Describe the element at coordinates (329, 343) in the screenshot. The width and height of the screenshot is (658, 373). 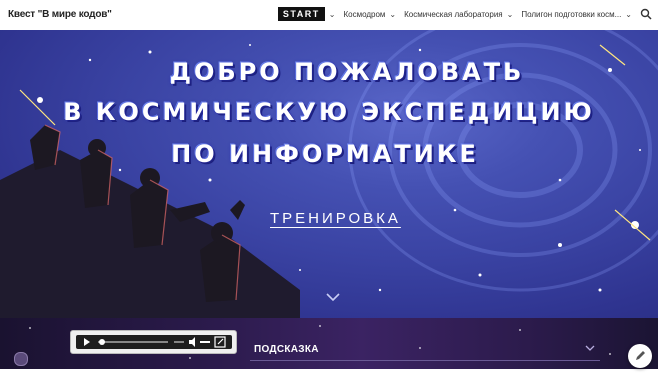
I see `hint-section: ПОДСКАЗКА` at that location.